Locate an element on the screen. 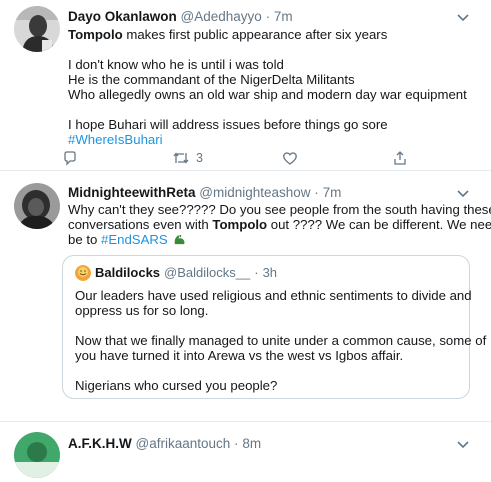 The height and width of the screenshot is (482, 491). heart-icon is located at coordinates (290, 158).